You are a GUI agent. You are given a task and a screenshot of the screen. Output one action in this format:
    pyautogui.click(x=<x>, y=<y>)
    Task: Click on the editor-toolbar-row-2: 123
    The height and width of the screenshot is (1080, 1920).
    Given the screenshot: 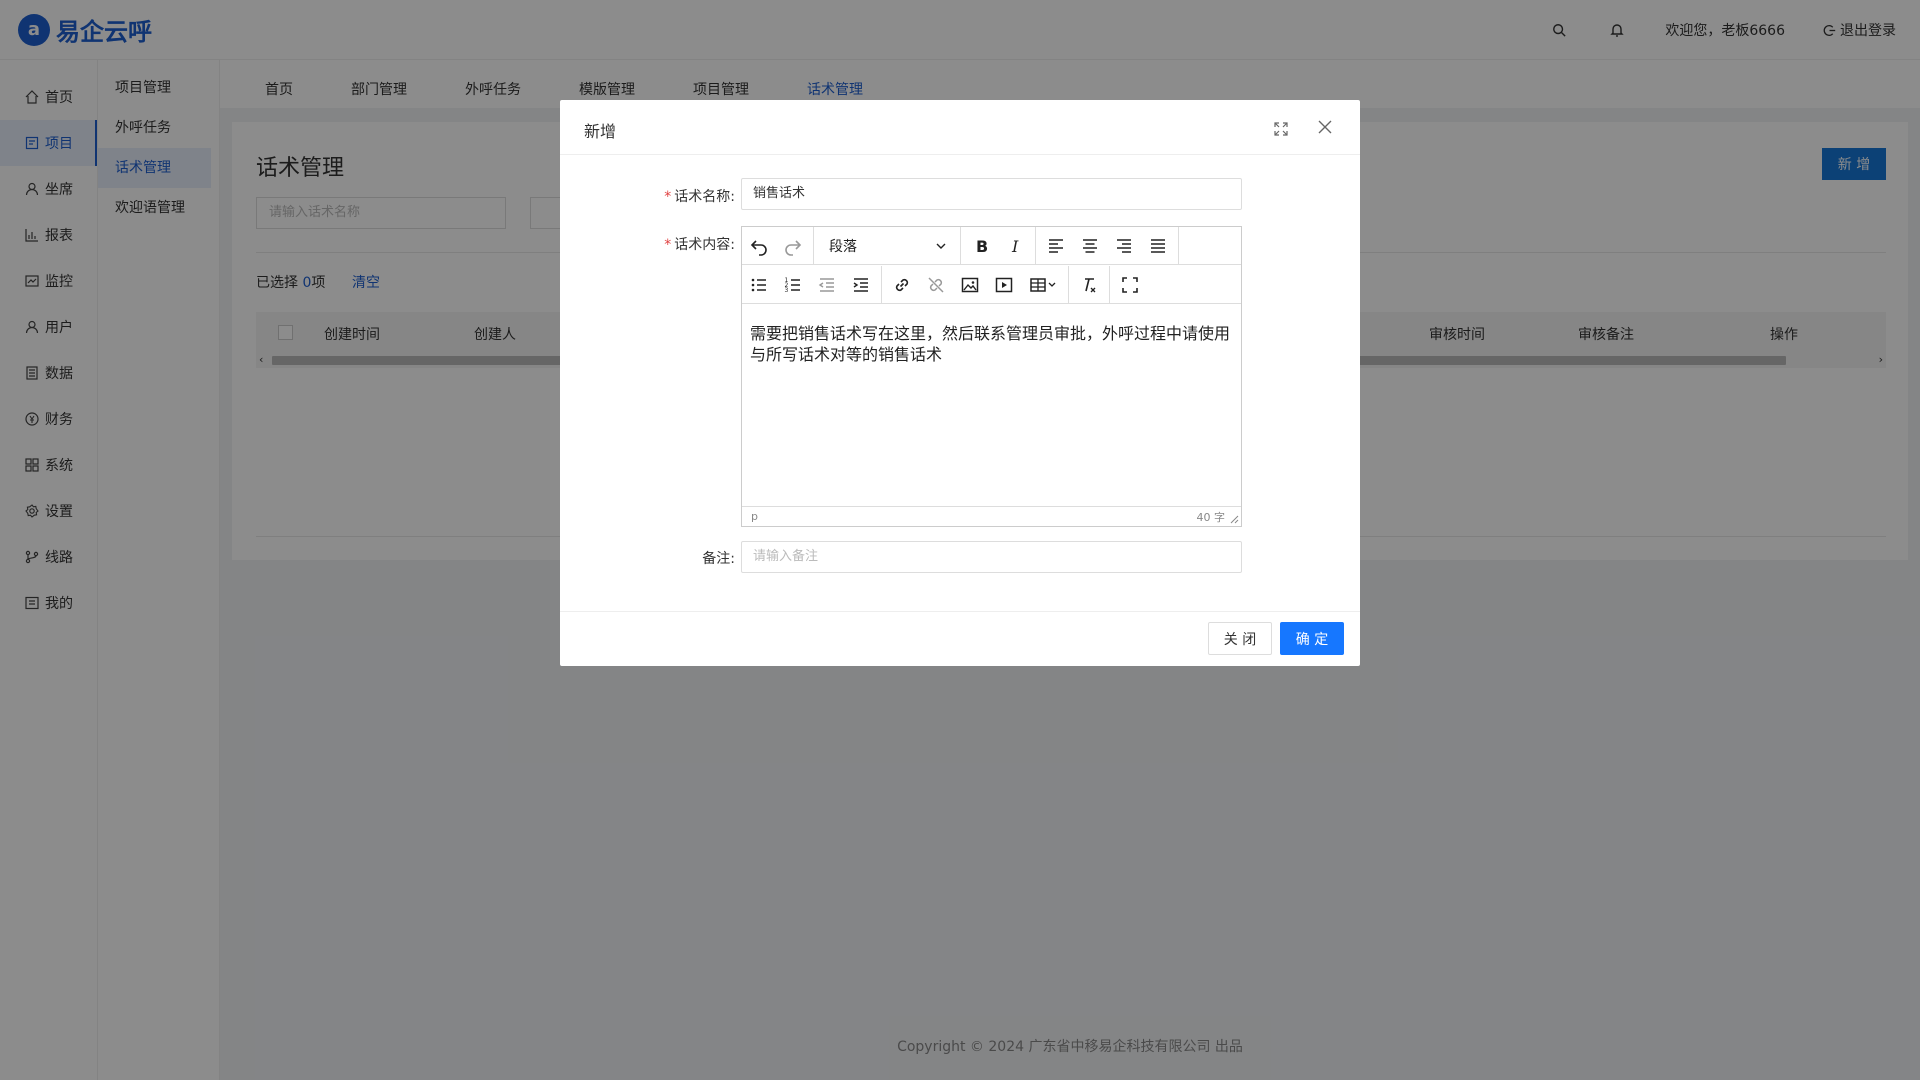 What is the action you would take?
    pyautogui.click(x=991, y=284)
    